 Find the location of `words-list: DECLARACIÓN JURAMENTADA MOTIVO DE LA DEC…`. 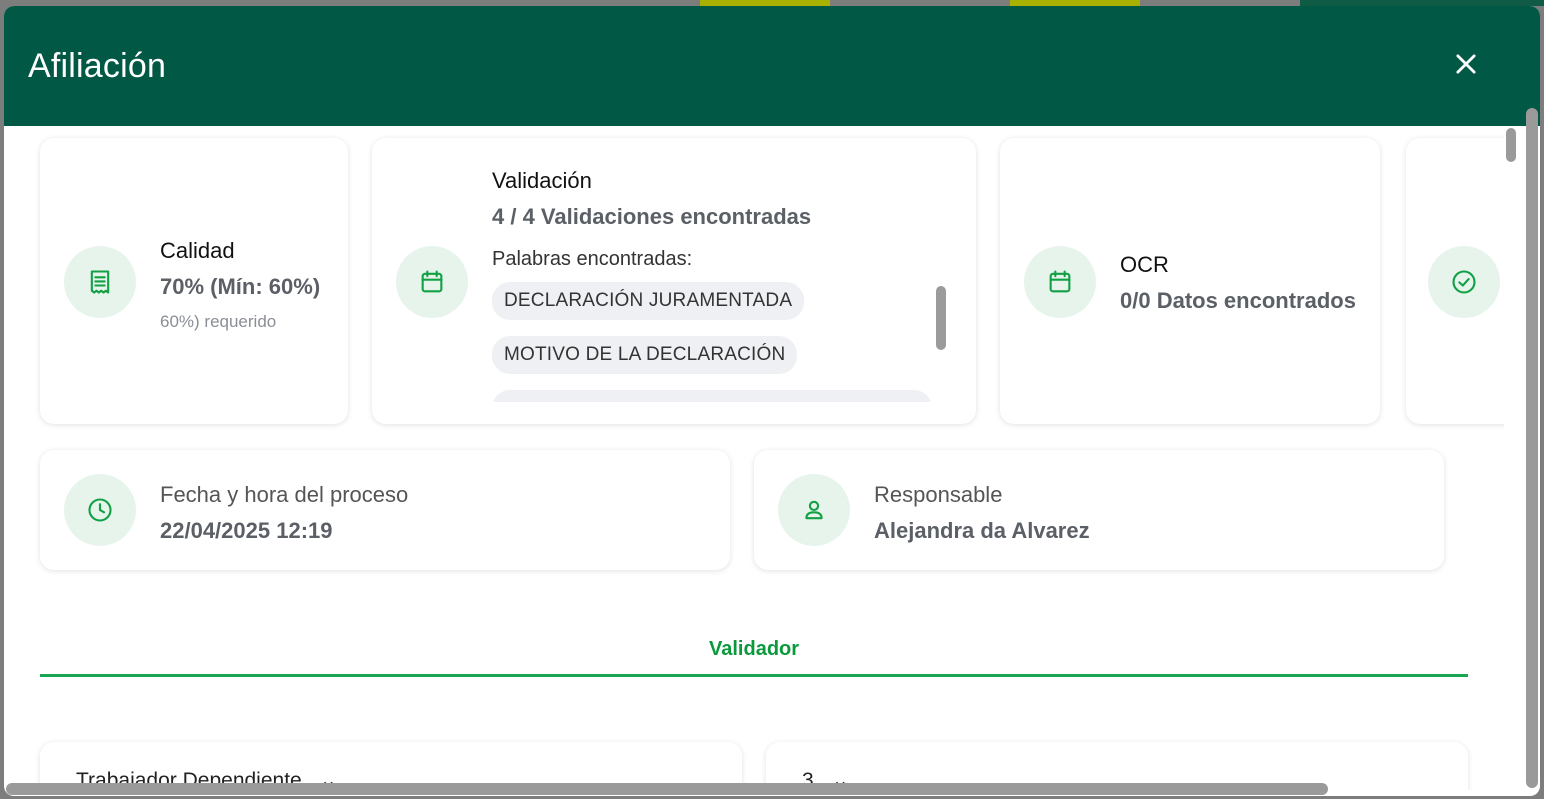

words-list: DECLARACIÓN JURAMENTADA MOTIVO DE LA DEC… is located at coordinates (717, 342).